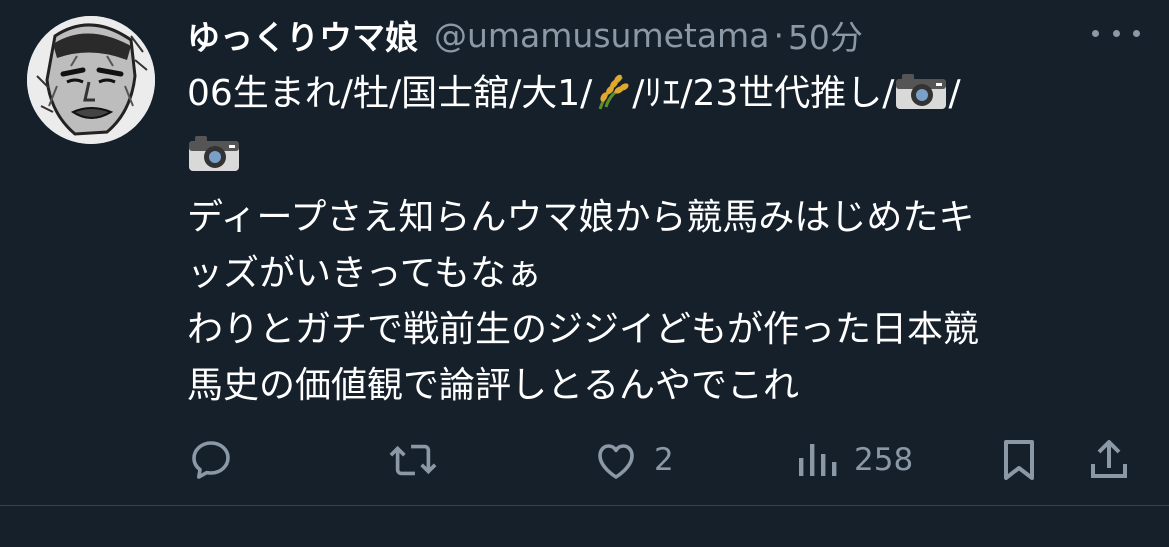 The image size is (1169, 547). Describe the element at coordinates (584, 505) in the screenshot. I see `divider` at that location.